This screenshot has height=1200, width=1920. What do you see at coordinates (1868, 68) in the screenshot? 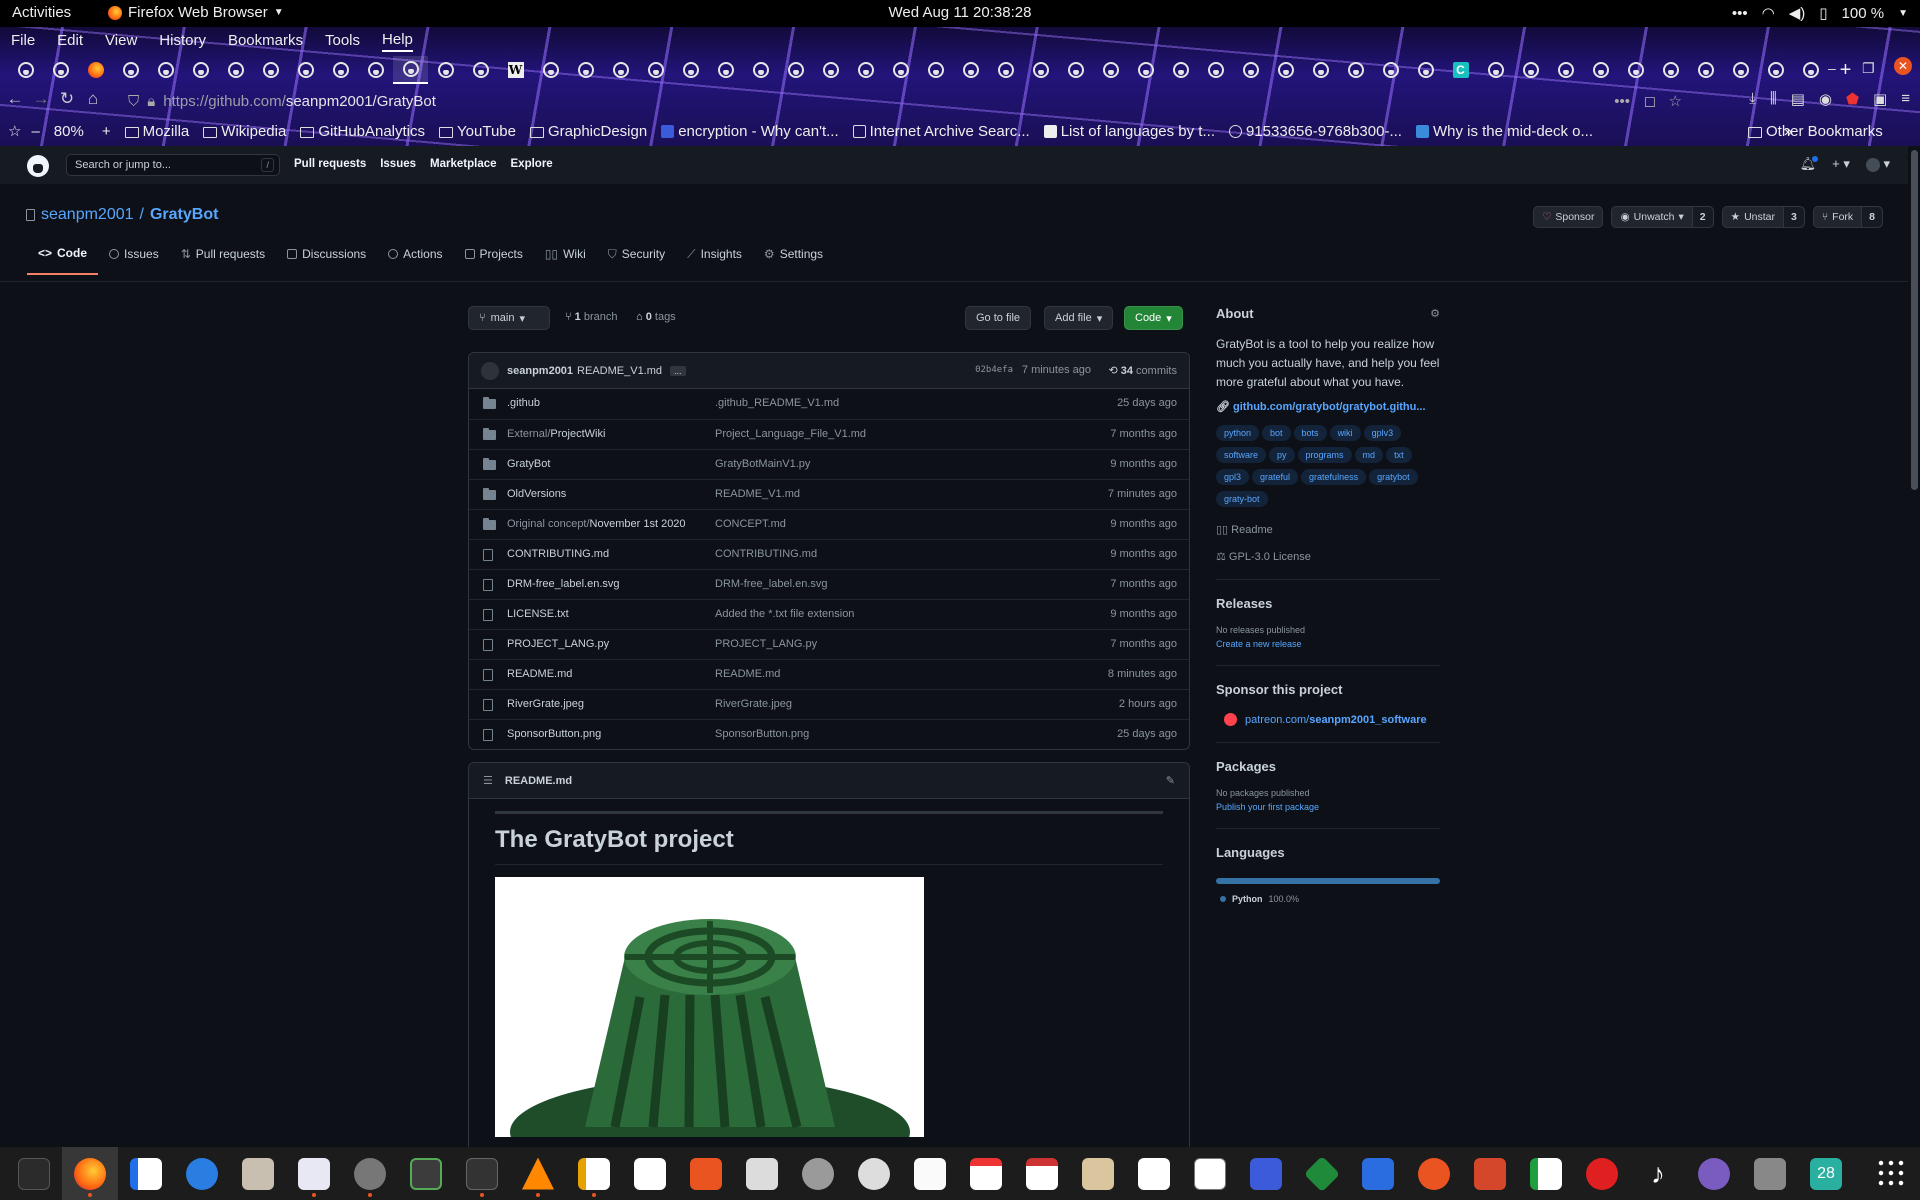
I see `restore-icon: ❐` at bounding box center [1868, 68].